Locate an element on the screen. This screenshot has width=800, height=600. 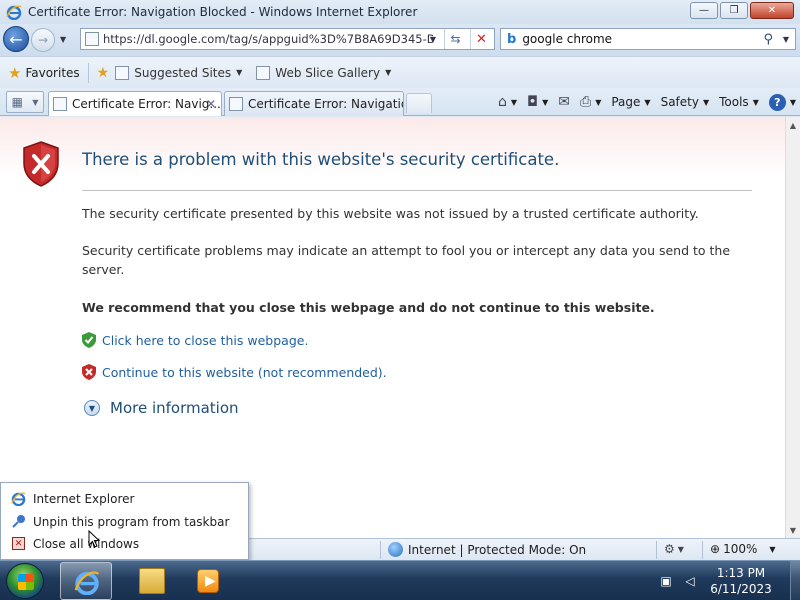
media-player-icon is located at coordinates (208, 581).